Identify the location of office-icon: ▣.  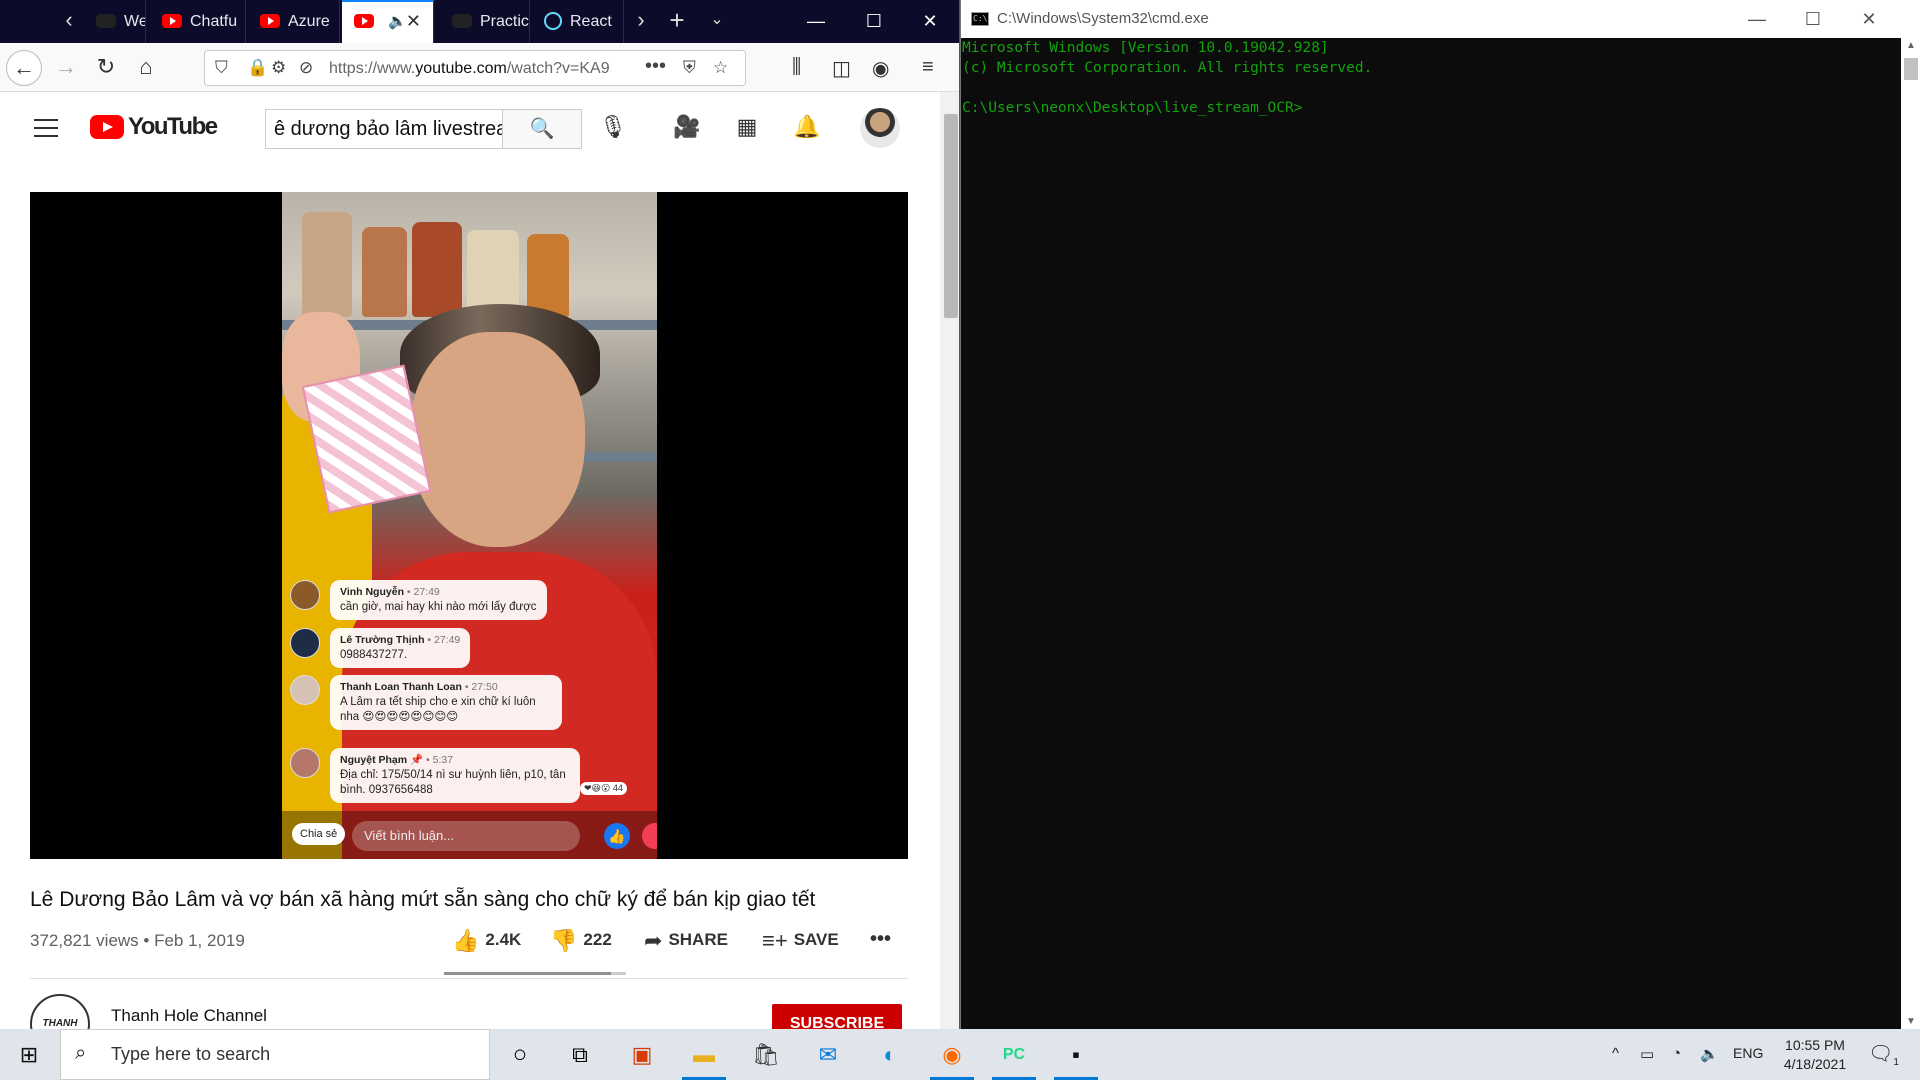
(642, 1054).